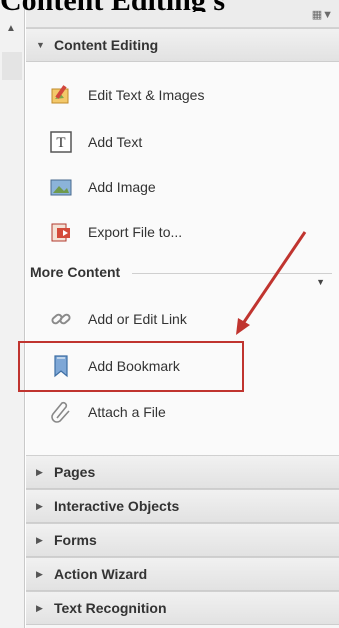 The image size is (339, 628). I want to click on tool-label: Edit Text & Images, so click(146, 95).